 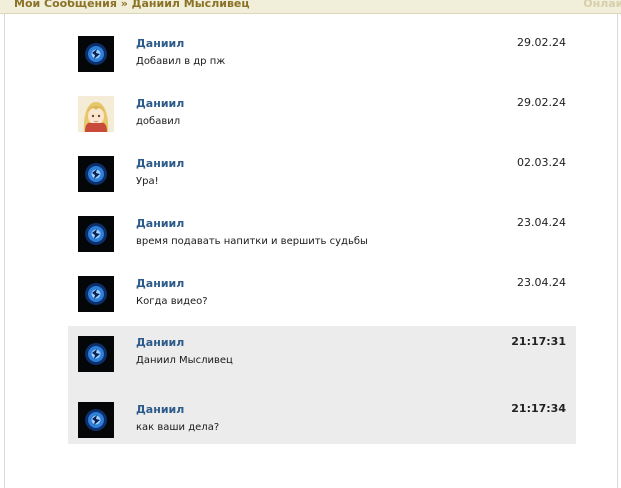 I want to click on message-item-unread: Даниил как ваши дела? 21:17:34, so click(x=322, y=415).